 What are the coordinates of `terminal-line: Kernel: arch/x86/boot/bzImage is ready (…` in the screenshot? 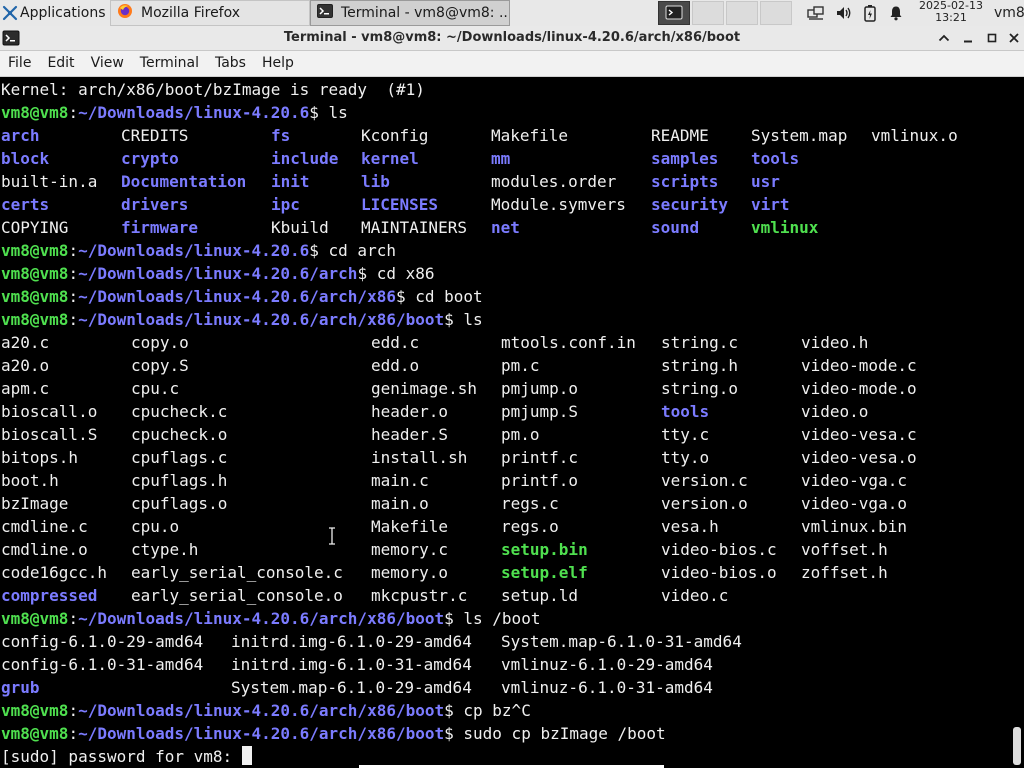 It's located at (213, 89).